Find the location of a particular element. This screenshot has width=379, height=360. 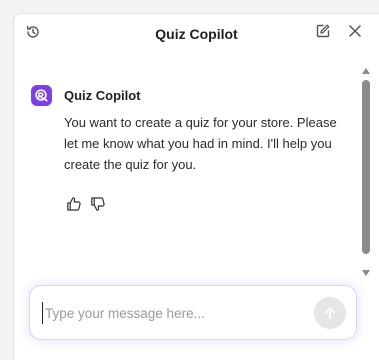

thumbs-down-button is located at coordinates (98, 204).